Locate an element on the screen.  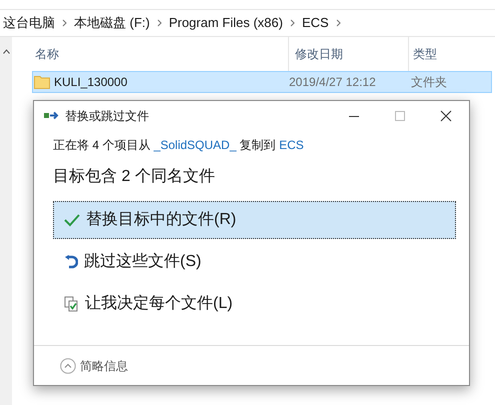
copy-arrow-icon is located at coordinates (52, 116).